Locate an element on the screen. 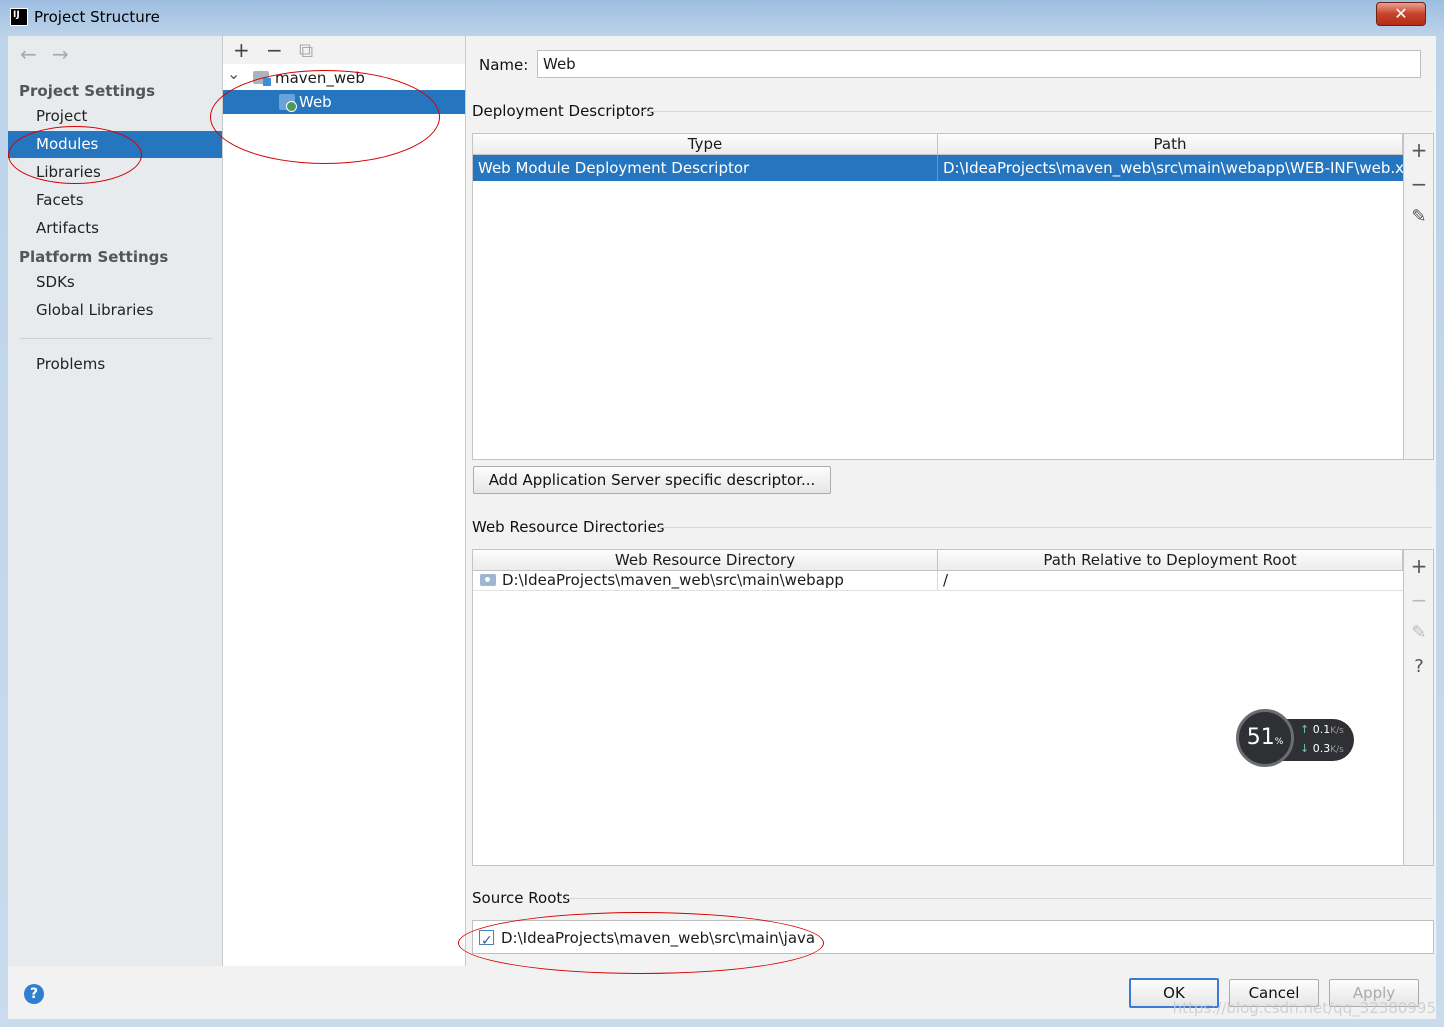  intellij-app-icon is located at coordinates (19, 17).